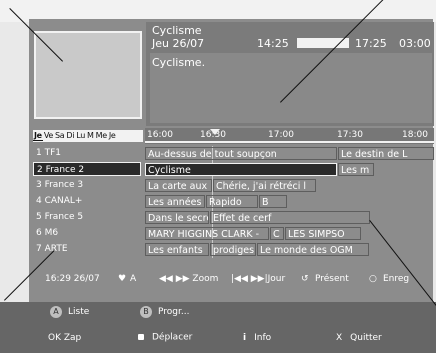 Image resolution: width=436 pixels, height=353 pixels. I want to click on program-cell: Le monde des OGM, so click(313, 249).